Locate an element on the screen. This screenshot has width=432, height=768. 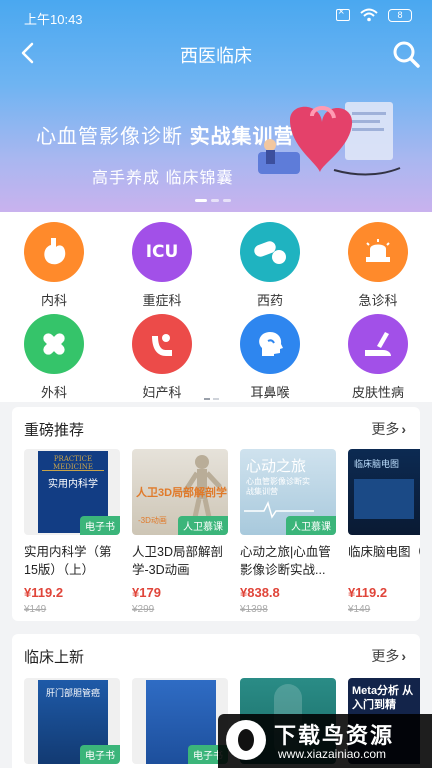
new-releases-header: 临床上新 更多 › is located at coordinates (216, 654).